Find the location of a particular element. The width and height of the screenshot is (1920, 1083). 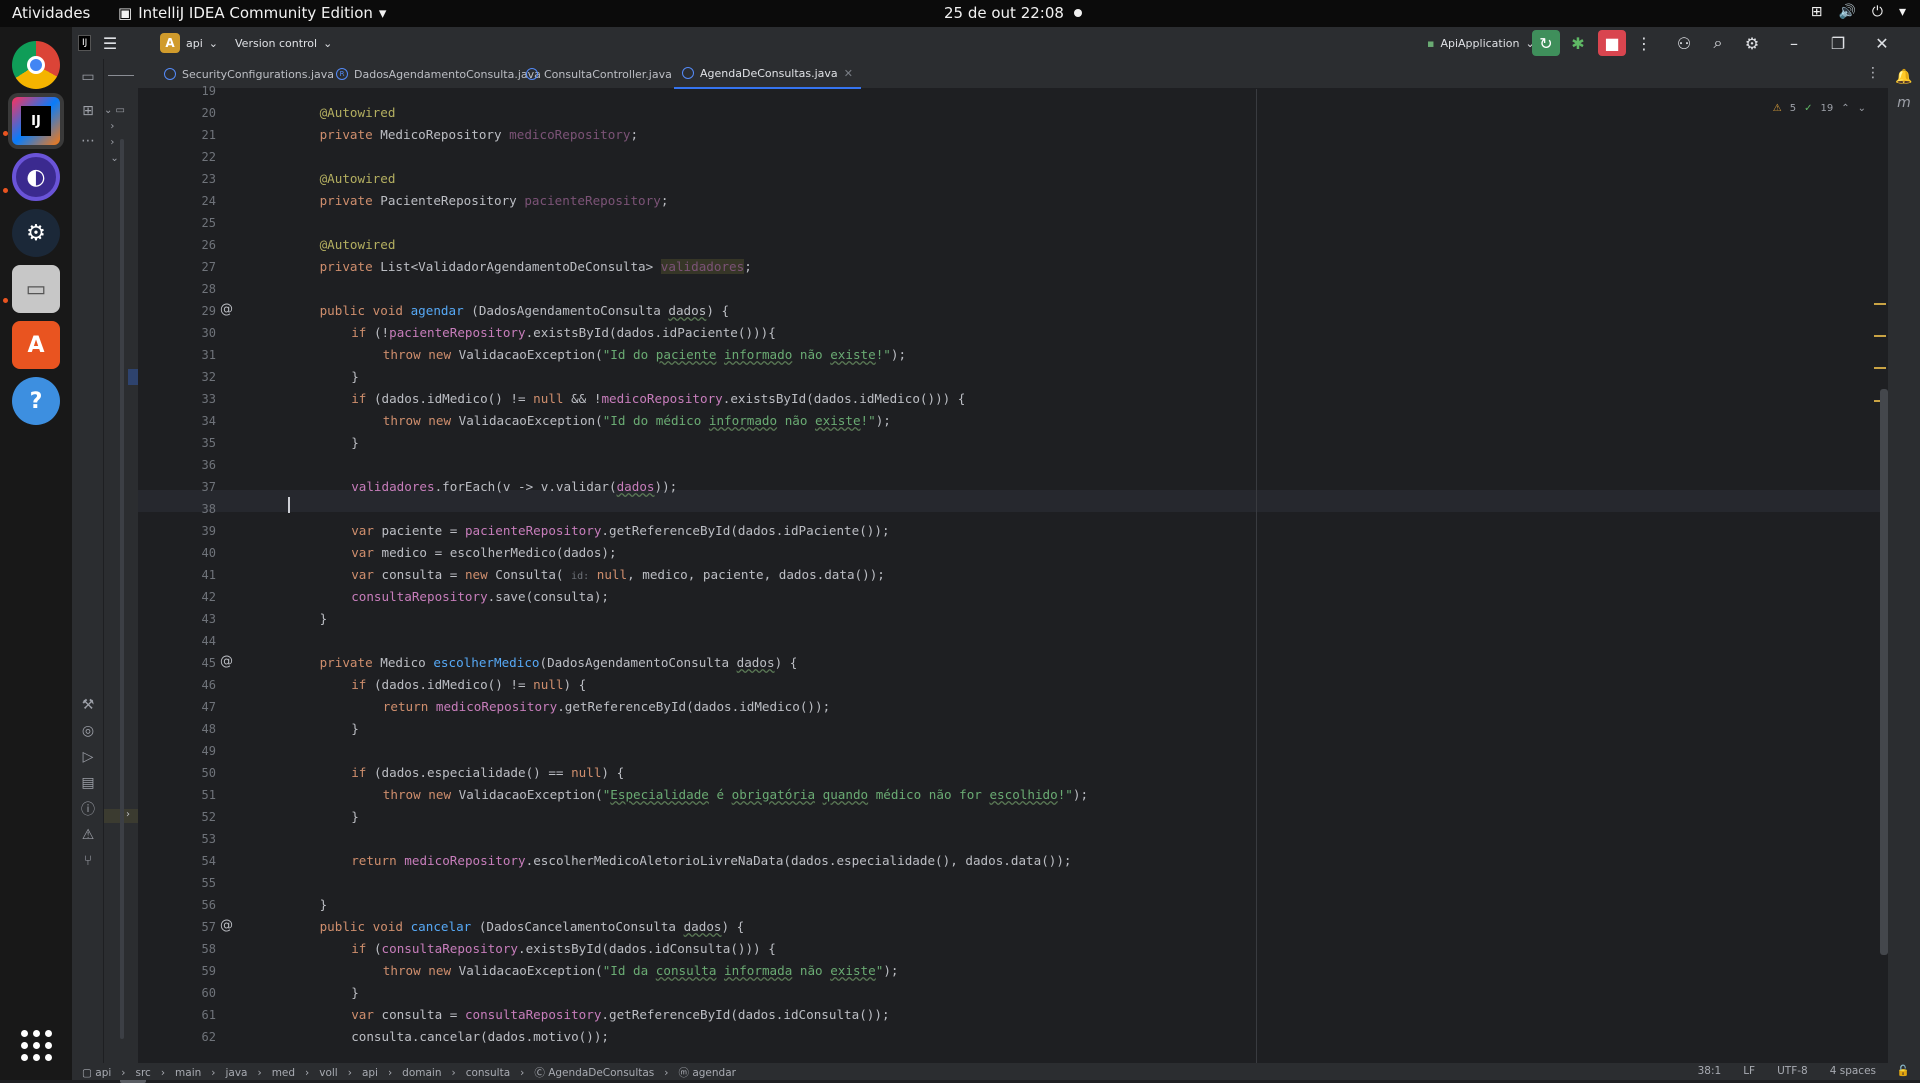

minimize-icon: – is located at coordinates (1794, 43).